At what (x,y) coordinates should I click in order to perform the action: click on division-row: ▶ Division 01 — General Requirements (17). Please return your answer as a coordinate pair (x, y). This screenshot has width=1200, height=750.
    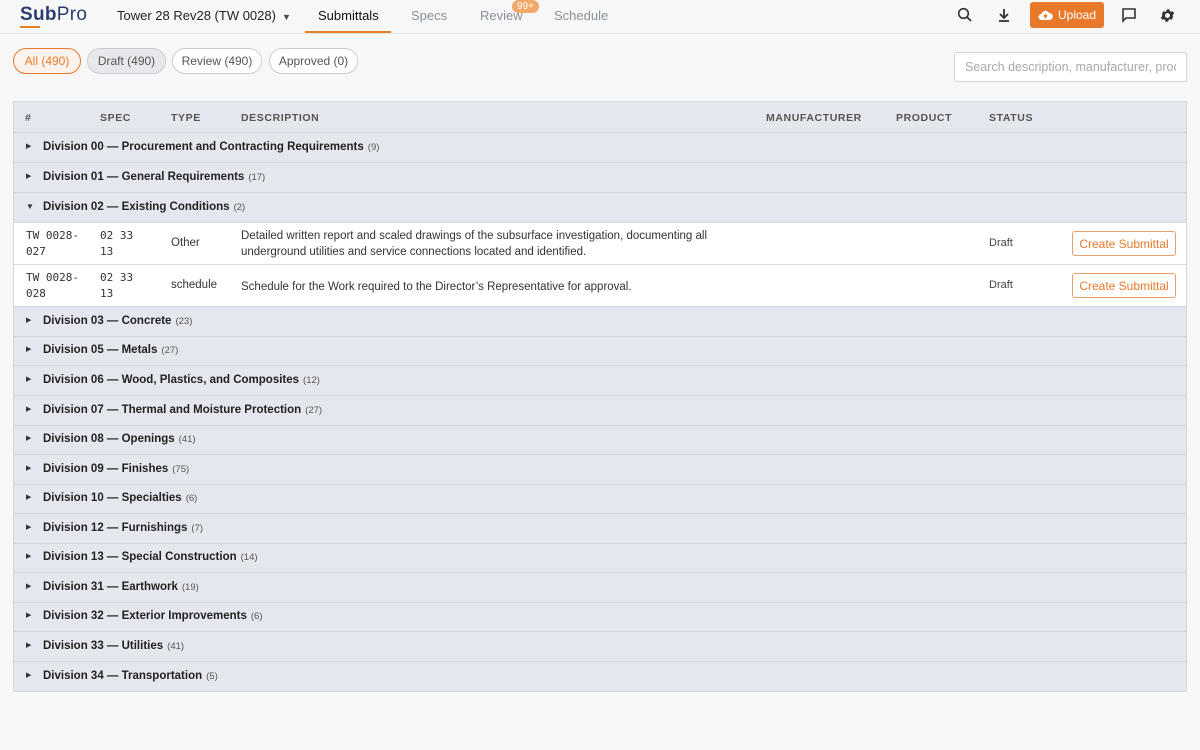
    Looking at the image, I should click on (600, 178).